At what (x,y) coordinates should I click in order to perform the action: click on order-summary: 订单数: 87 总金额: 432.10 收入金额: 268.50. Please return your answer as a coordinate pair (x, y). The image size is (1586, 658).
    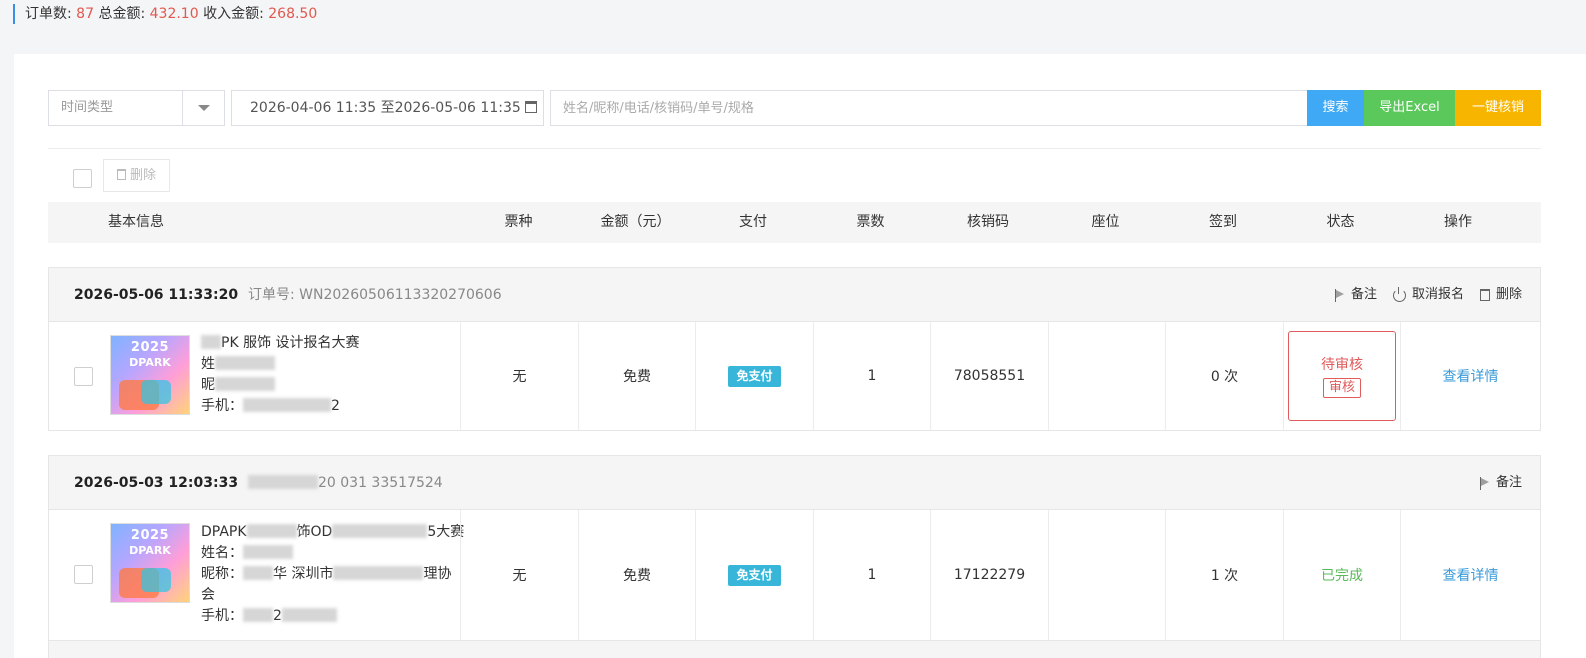
    Looking at the image, I should click on (165, 14).